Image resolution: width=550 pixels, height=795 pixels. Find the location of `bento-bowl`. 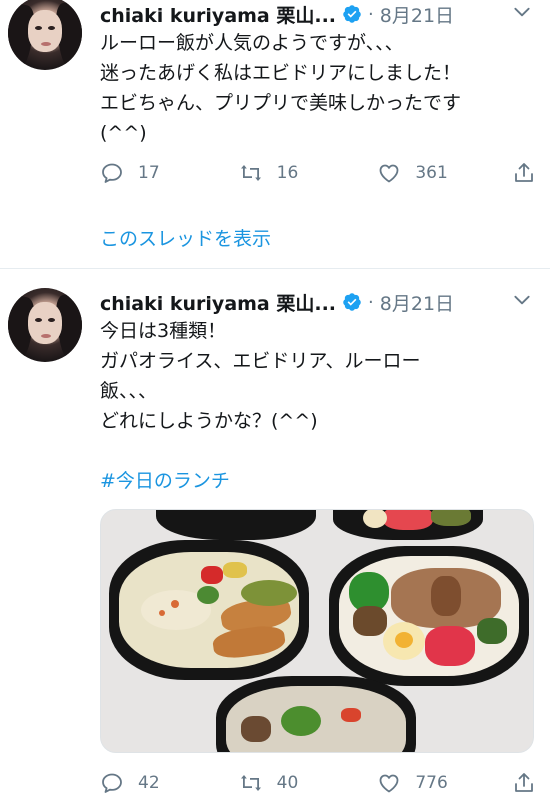

bento-bowl is located at coordinates (236, 525).